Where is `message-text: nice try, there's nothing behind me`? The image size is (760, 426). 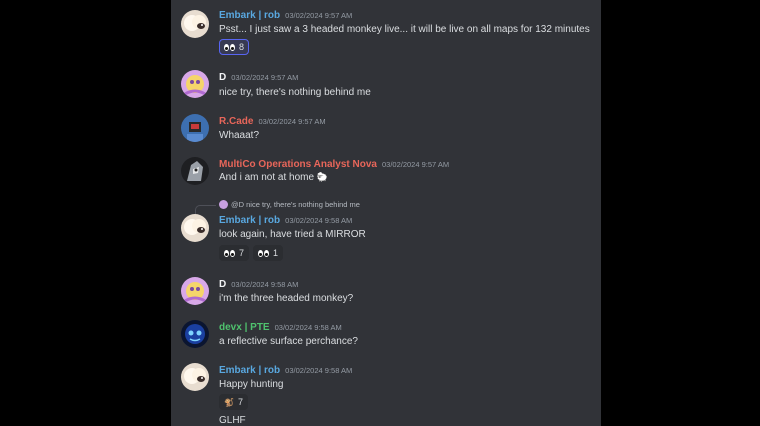
message-text: nice try, there's nothing behind me is located at coordinates (295, 92).